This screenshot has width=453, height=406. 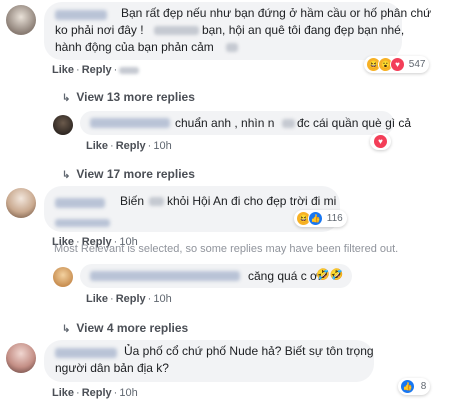 What do you see at coordinates (252, 201) in the screenshot?
I see `comment-text: khỏi Hội An đi cho đẹp trời đi mi` at bounding box center [252, 201].